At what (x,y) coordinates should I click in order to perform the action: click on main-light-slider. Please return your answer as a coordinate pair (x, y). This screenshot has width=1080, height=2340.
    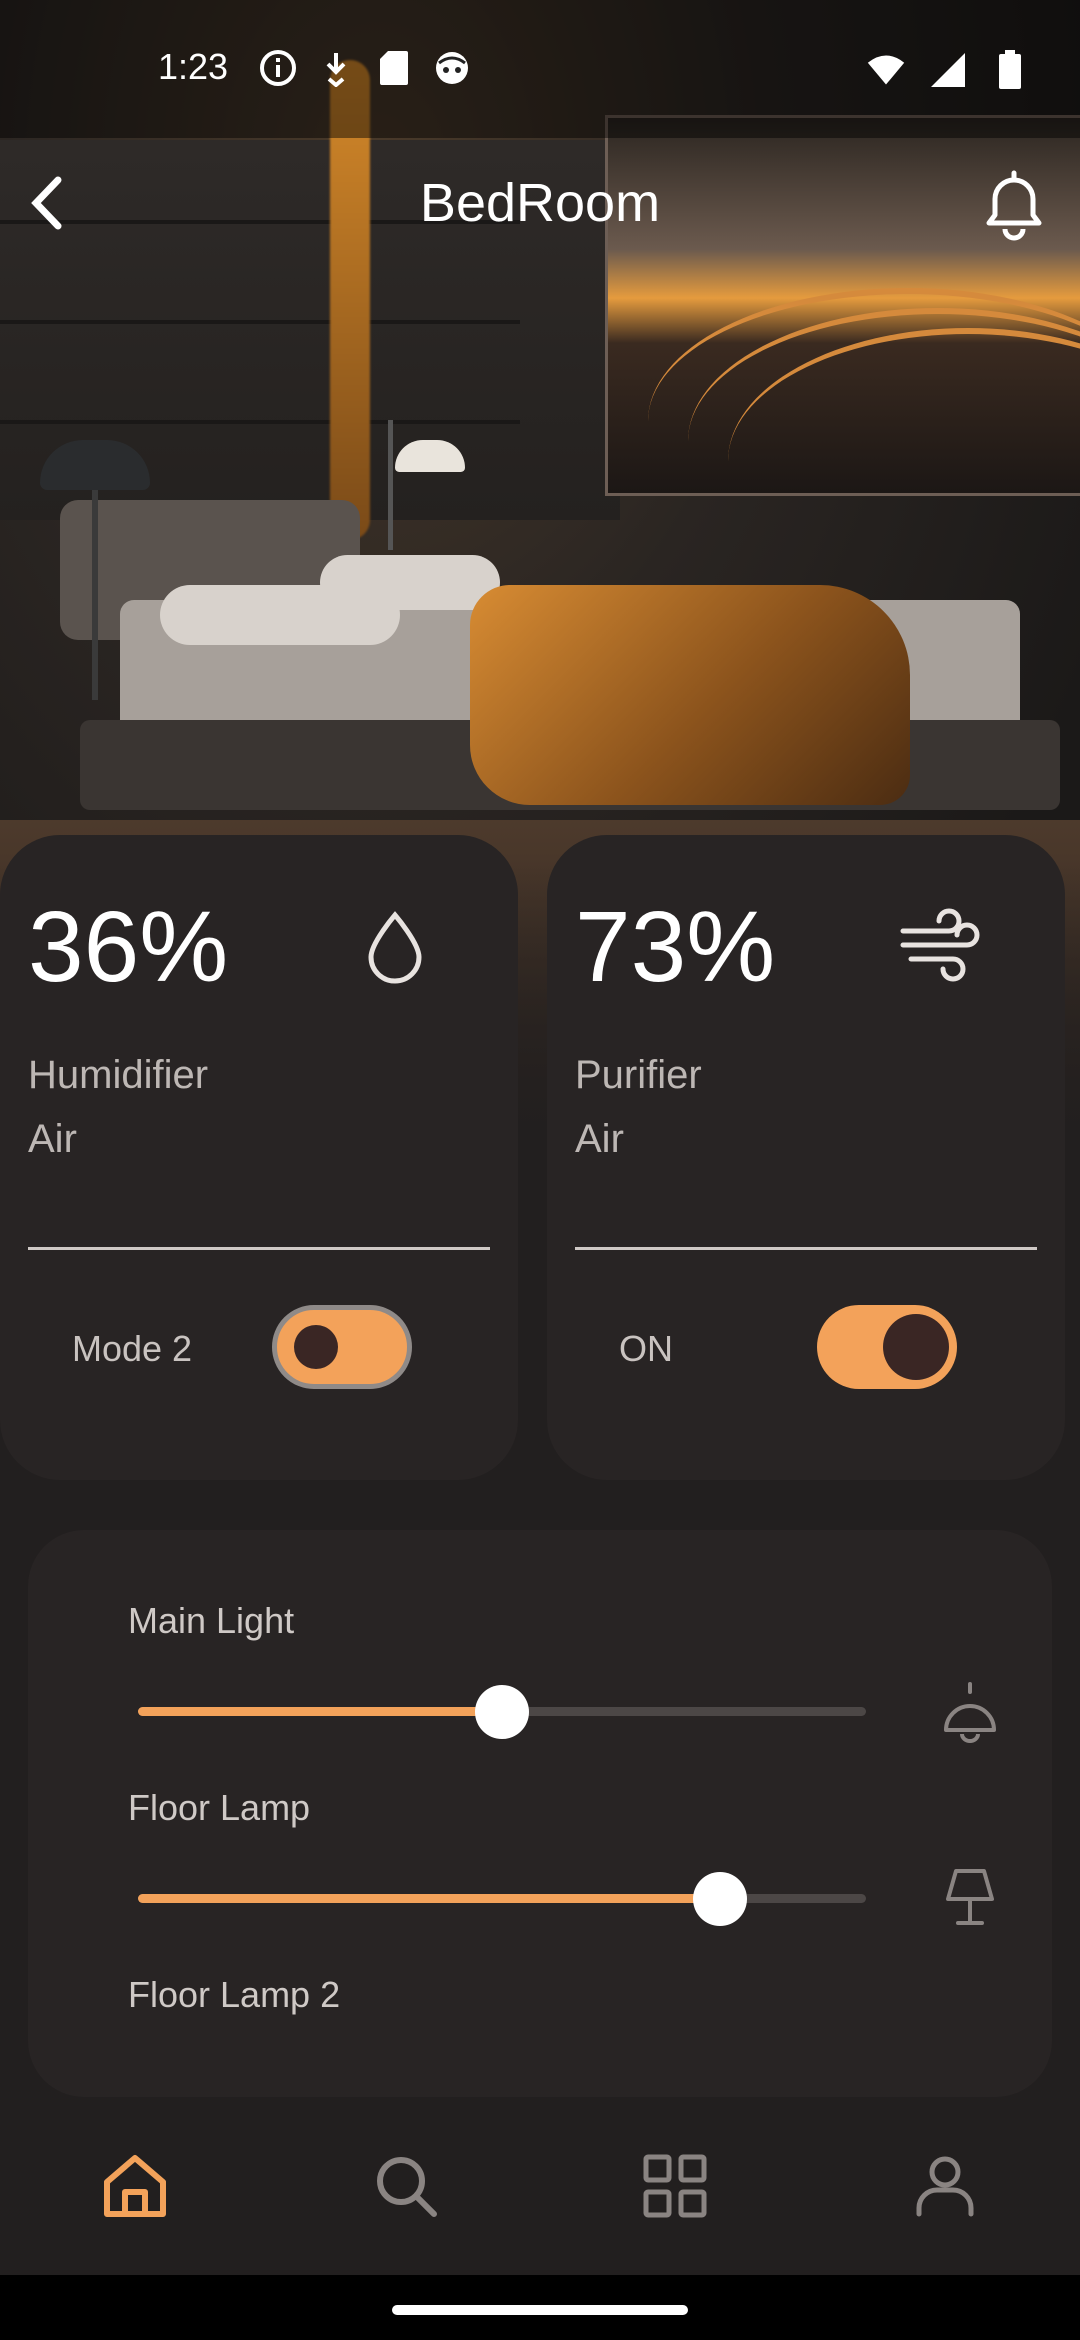
    Looking at the image, I should click on (502, 1711).